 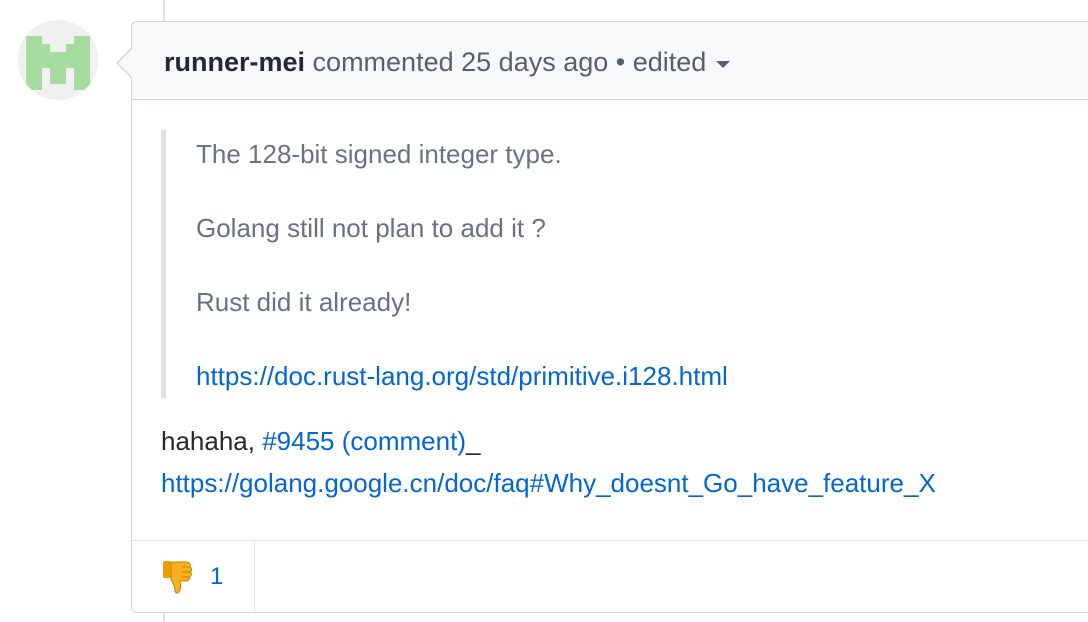 I want to click on thumbs-down-icon, so click(x=177, y=577).